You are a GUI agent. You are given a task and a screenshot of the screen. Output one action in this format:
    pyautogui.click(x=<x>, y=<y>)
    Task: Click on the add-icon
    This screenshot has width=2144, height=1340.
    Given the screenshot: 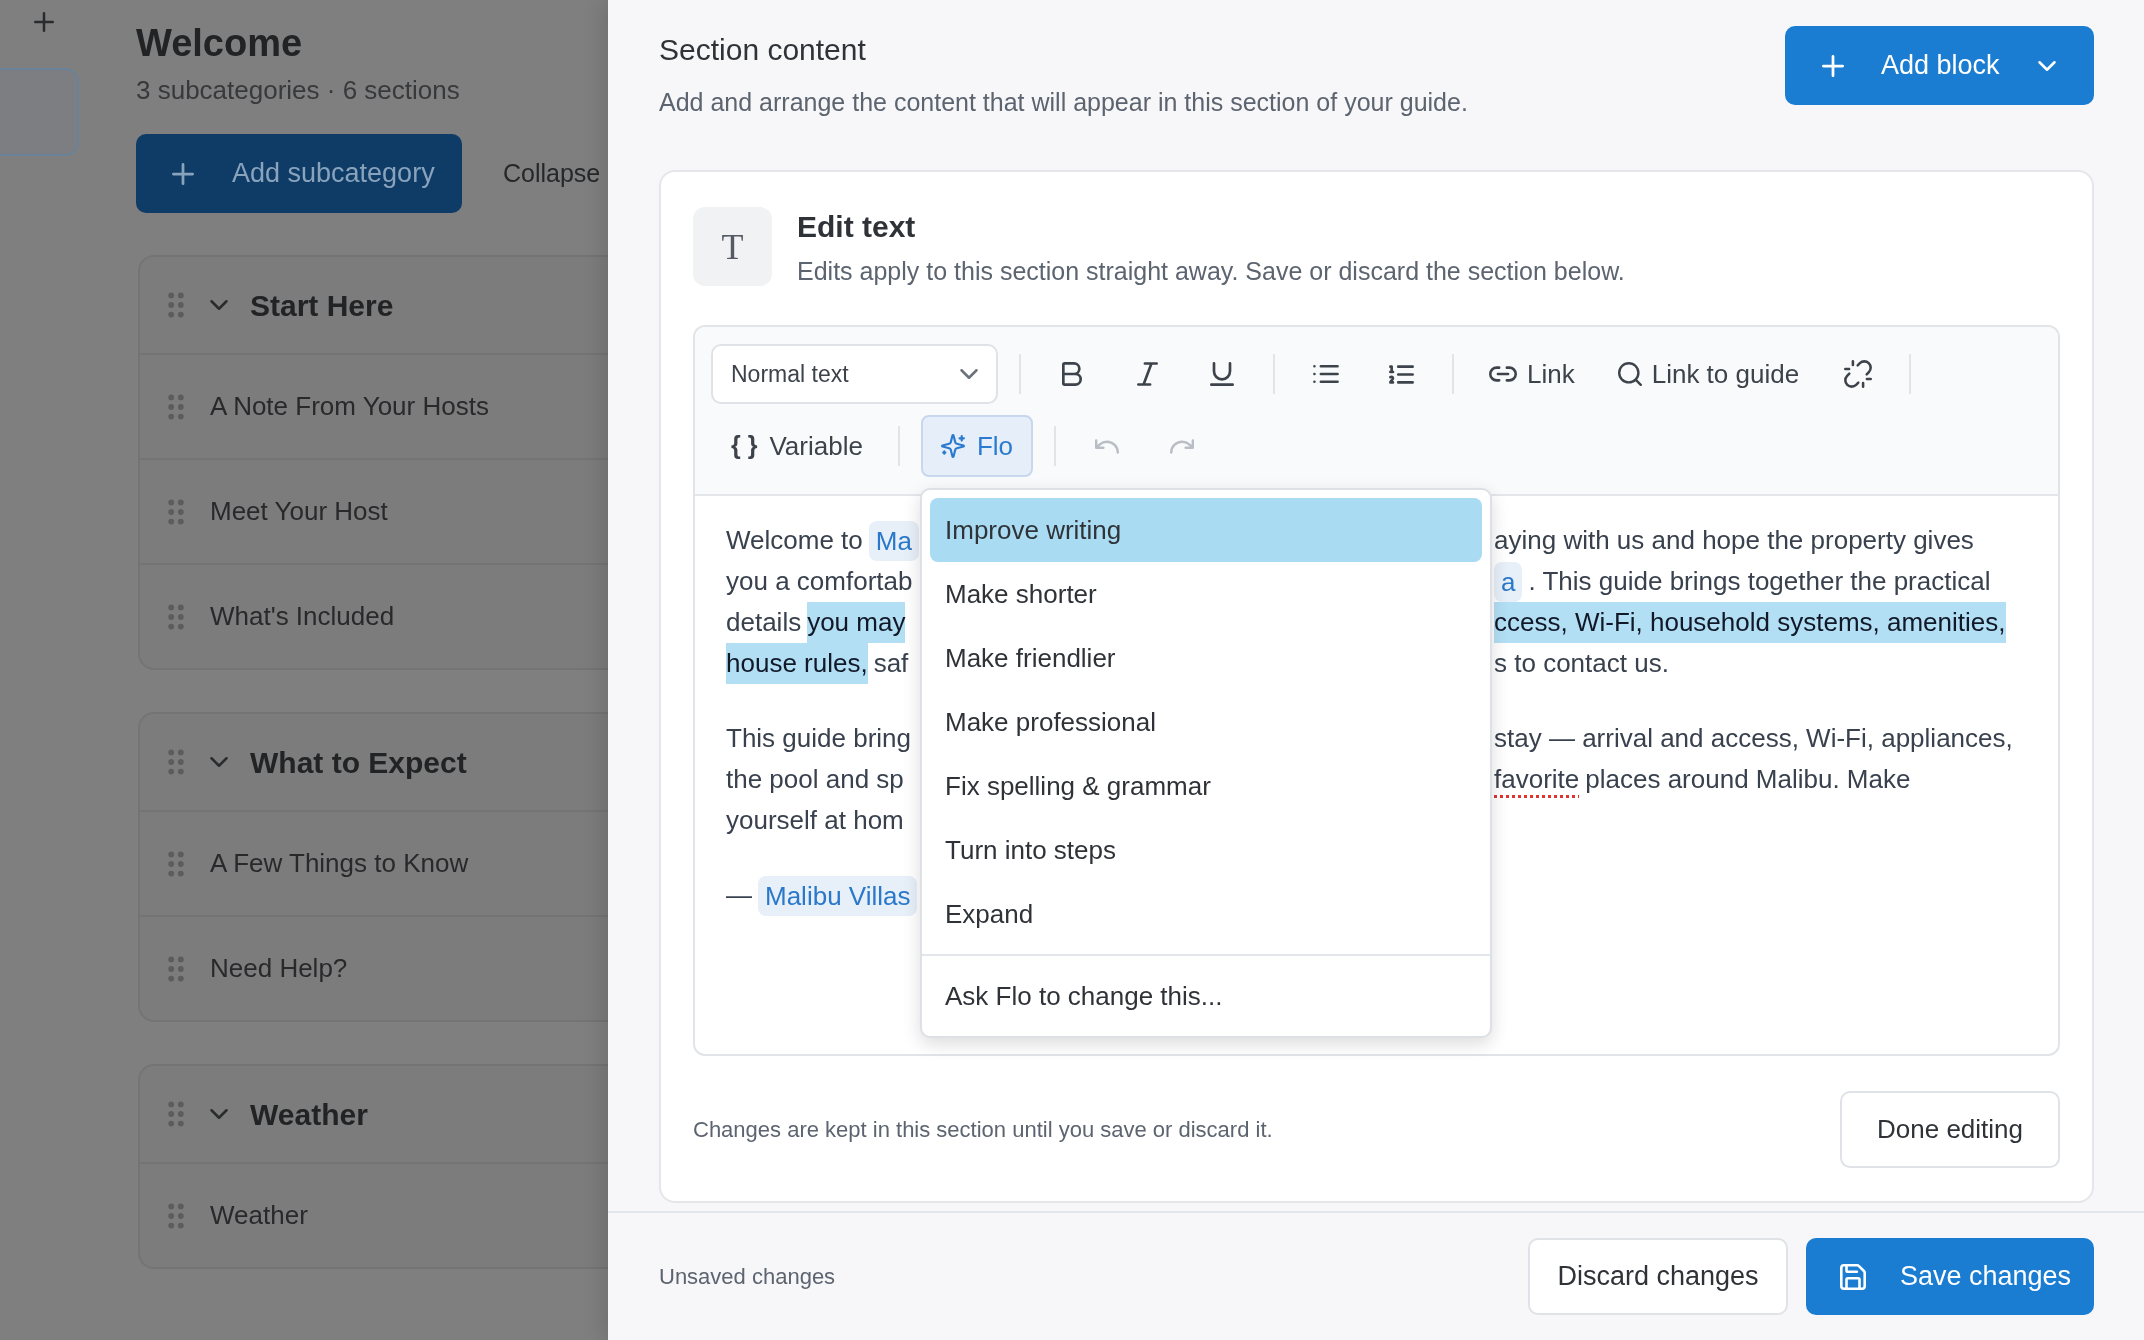 What is the action you would take?
    pyautogui.click(x=44, y=22)
    